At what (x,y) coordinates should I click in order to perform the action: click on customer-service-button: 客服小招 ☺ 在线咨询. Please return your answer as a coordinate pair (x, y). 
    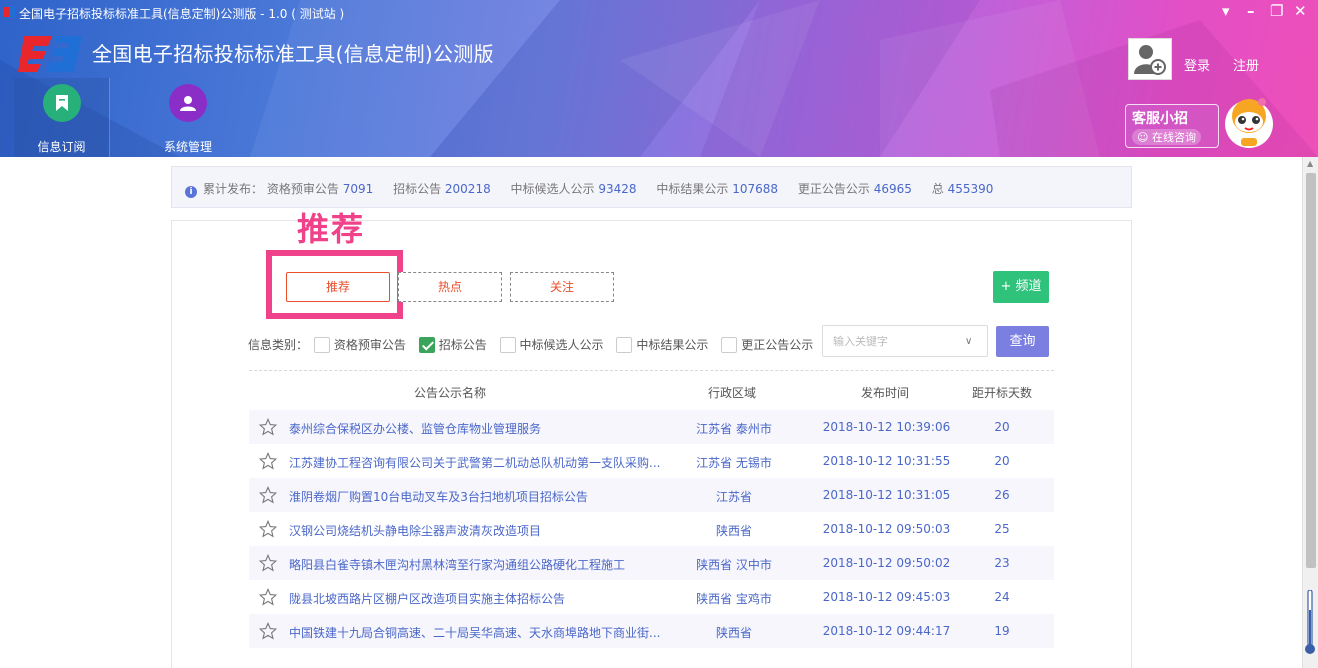
    Looking at the image, I should click on (1172, 126).